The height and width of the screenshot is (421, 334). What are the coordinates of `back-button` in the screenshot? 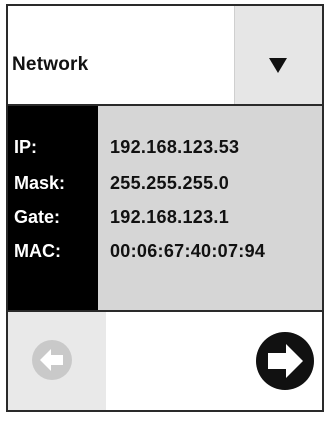 It's located at (57, 361).